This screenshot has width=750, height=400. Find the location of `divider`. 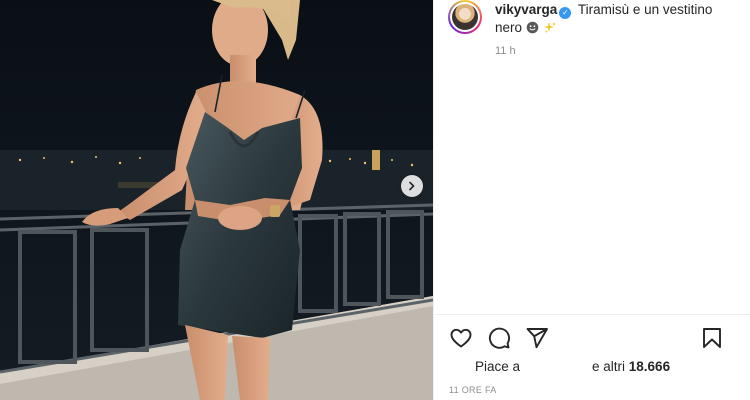

divider is located at coordinates (592, 314).